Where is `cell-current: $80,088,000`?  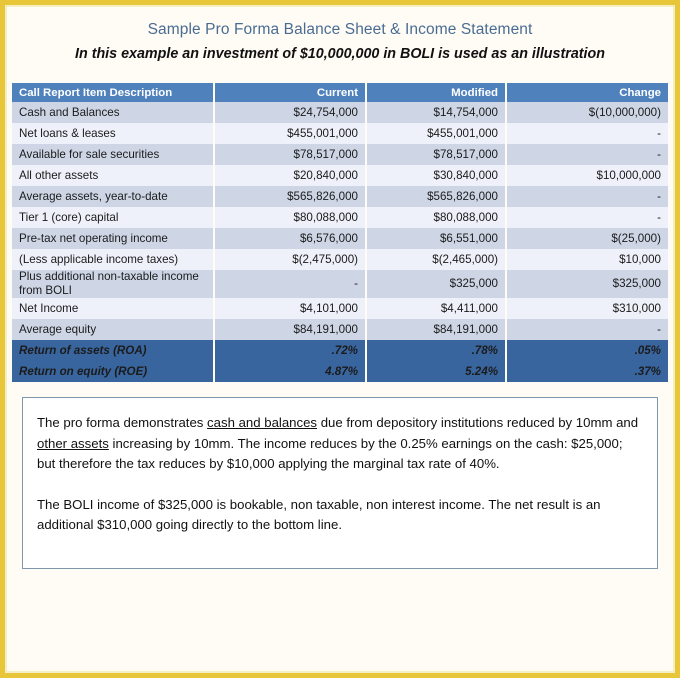 cell-current: $80,088,000 is located at coordinates (290, 217).